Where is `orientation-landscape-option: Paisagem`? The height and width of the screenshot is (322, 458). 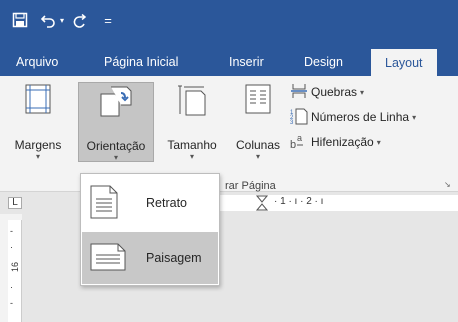
orientation-landscape-option: Paisagem is located at coordinates (150, 258).